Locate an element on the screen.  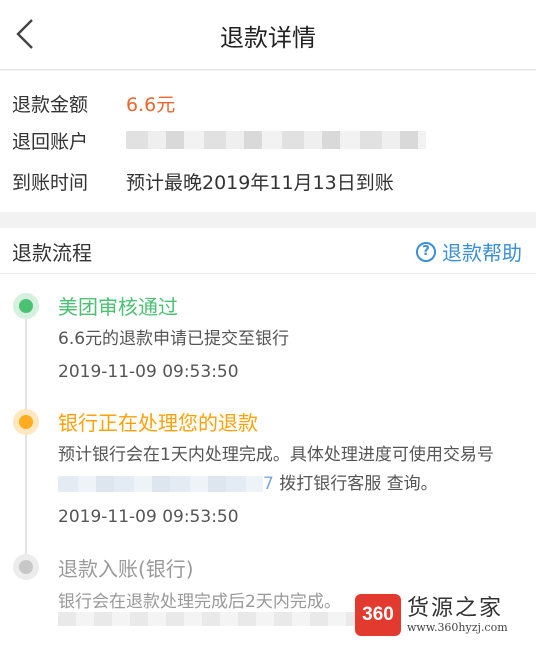
watermark: 360 货源之家 www.360hyzj.com is located at coordinates (445, 615).